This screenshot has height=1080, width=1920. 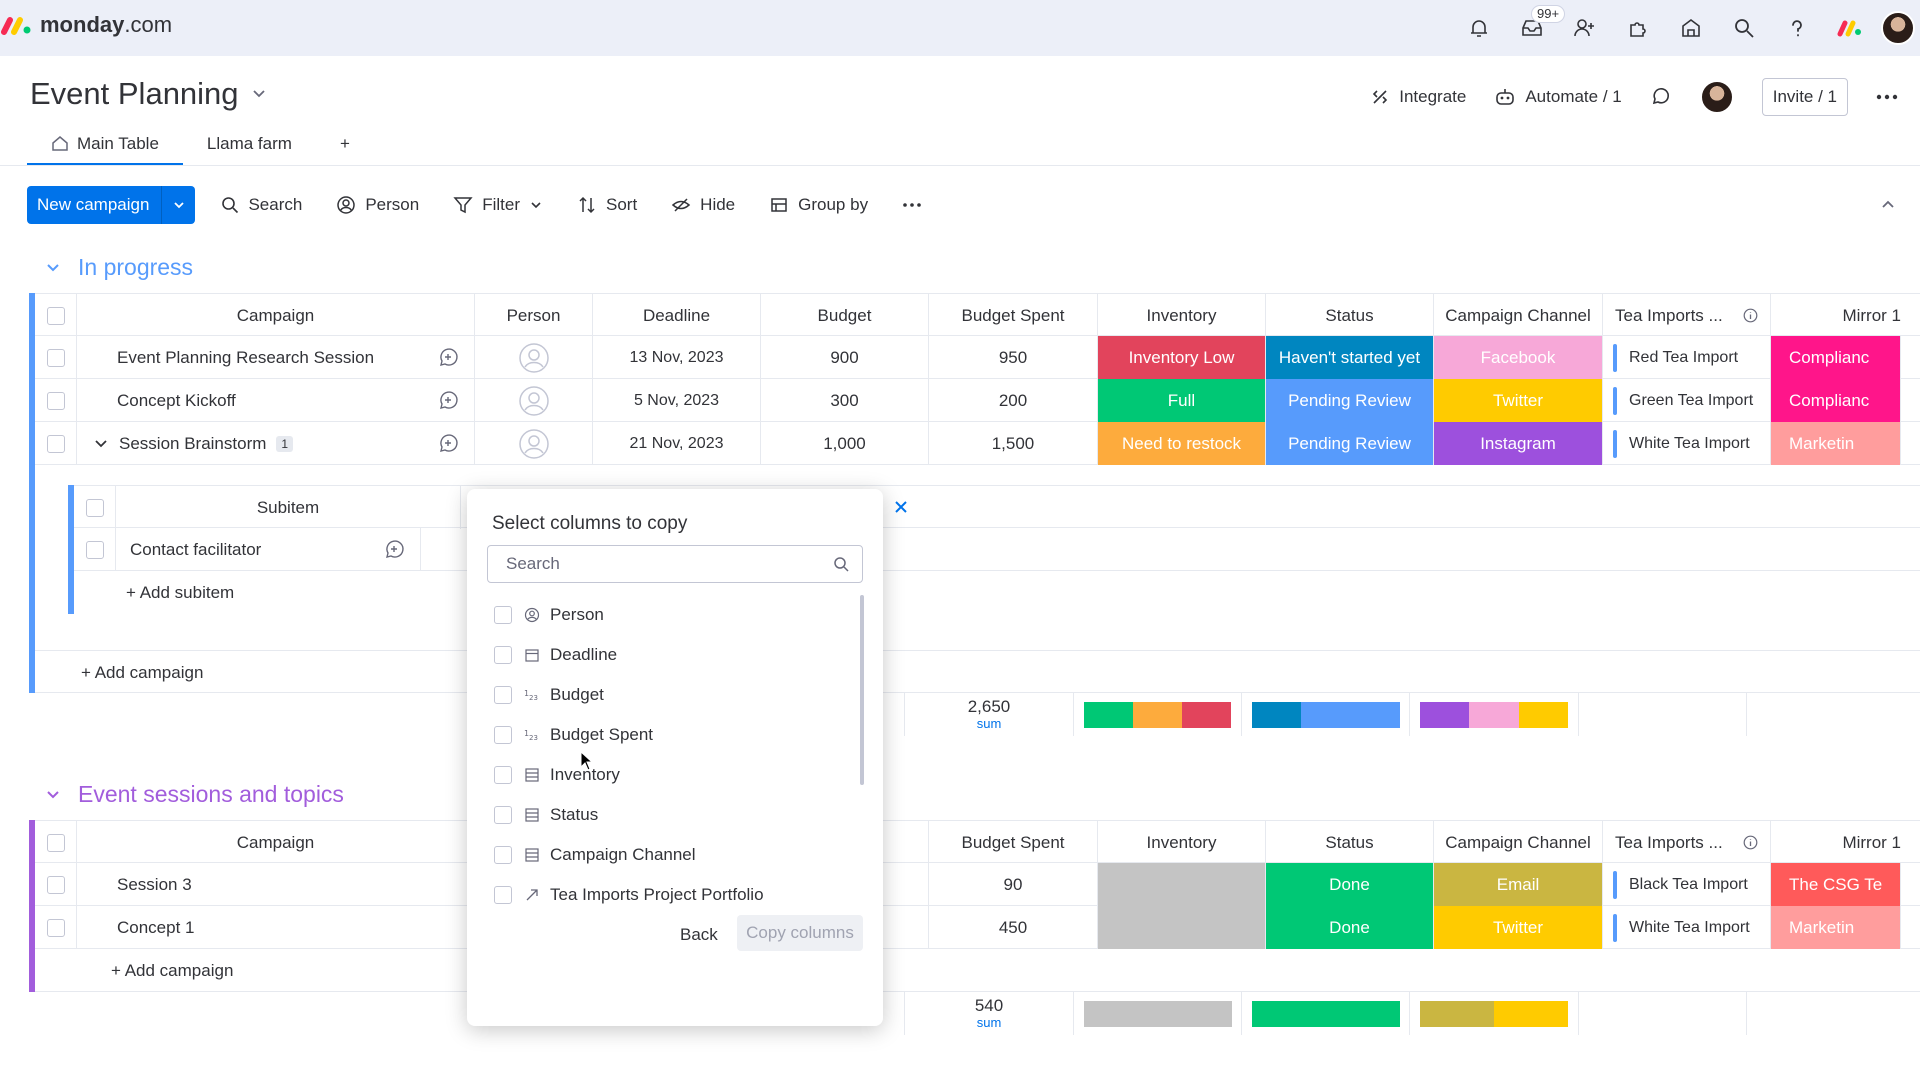 What do you see at coordinates (1716, 97) in the screenshot?
I see `board-owner-avatar` at bounding box center [1716, 97].